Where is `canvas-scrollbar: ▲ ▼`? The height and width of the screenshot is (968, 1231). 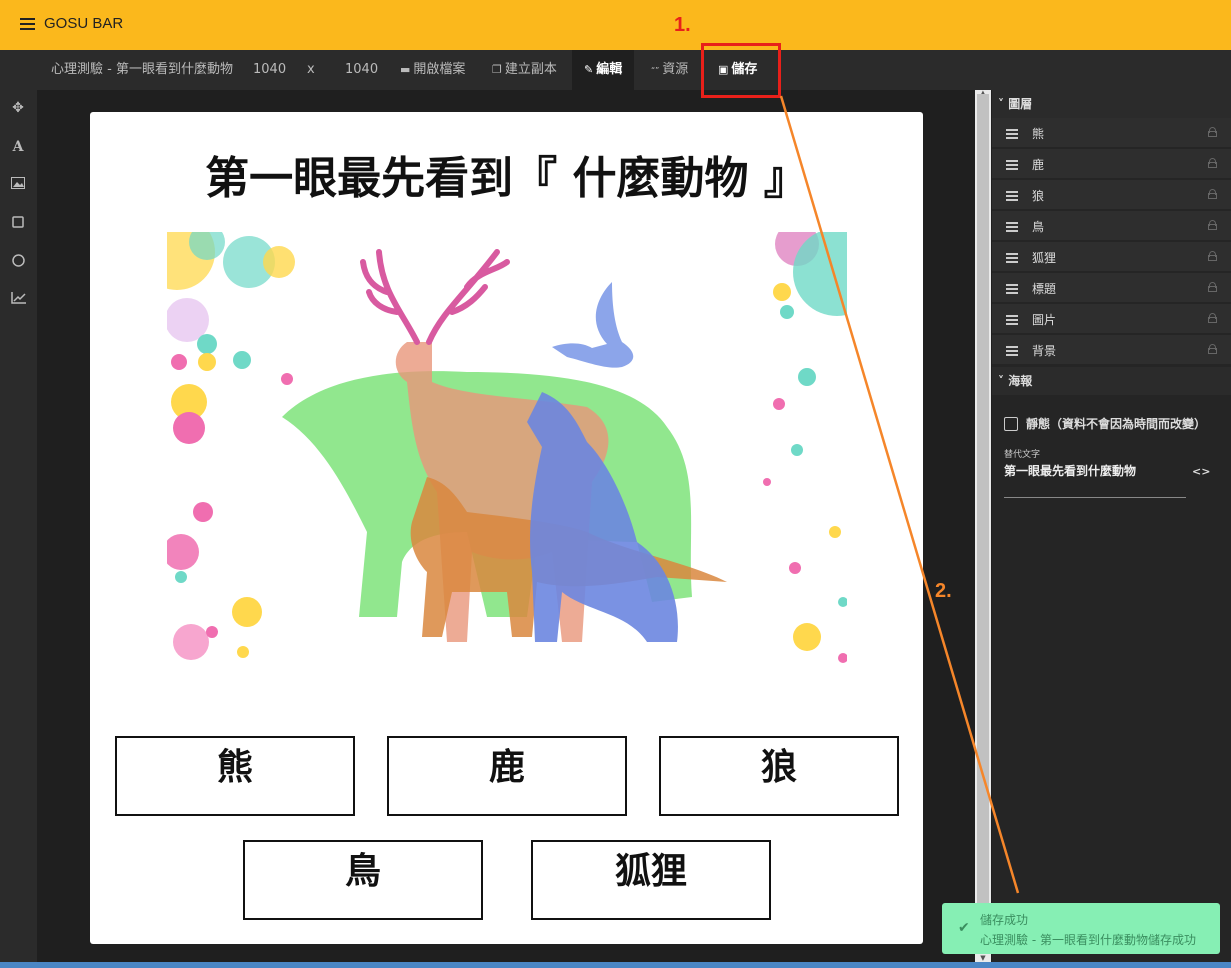
canvas-scrollbar: ▲ ▼ is located at coordinates (983, 525).